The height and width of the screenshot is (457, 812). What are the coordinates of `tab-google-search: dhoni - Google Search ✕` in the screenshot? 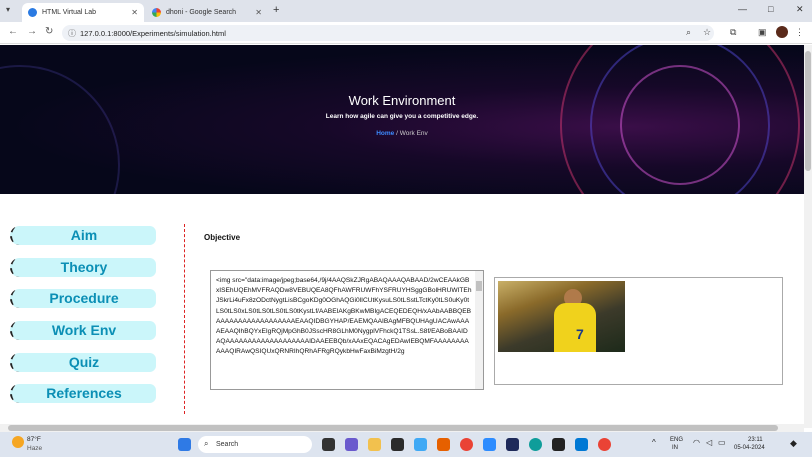 It's located at (207, 12).